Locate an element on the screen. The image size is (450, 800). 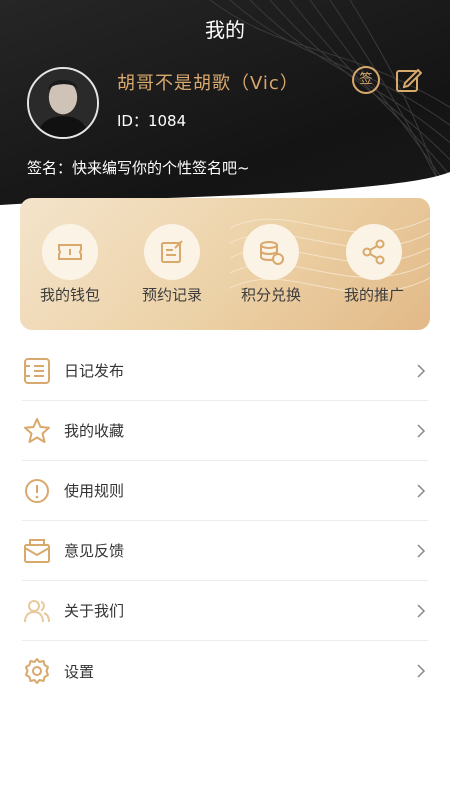
user-id: ID：1084 is located at coordinates (152, 121).